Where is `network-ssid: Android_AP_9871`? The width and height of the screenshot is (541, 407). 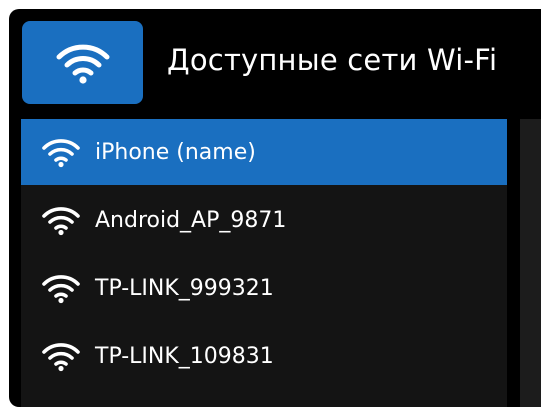 network-ssid: Android_AP_9871 is located at coordinates (191, 220).